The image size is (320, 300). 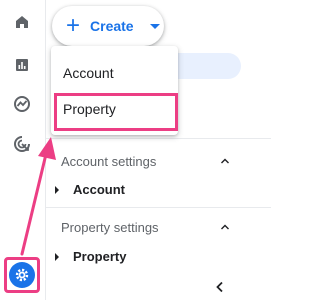 What do you see at coordinates (112, 26) in the screenshot?
I see `create-button-label: Create` at bounding box center [112, 26].